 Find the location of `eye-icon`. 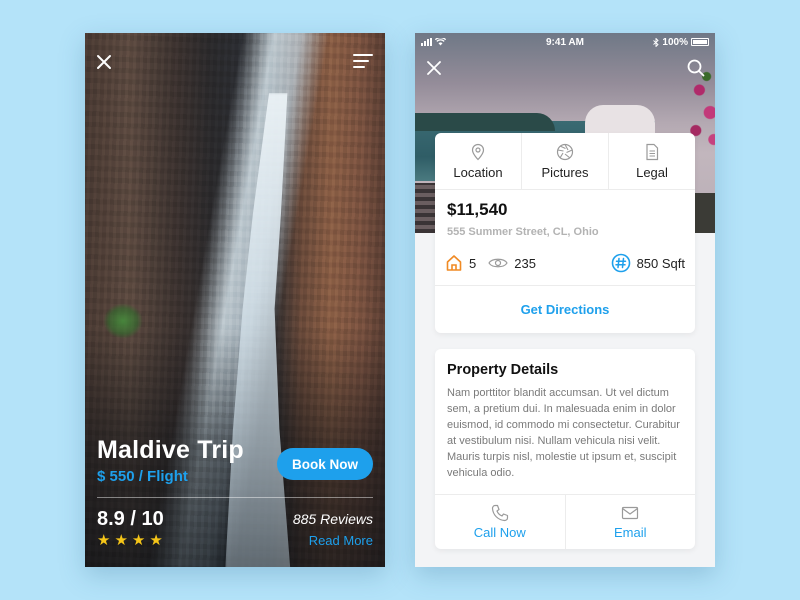

eye-icon is located at coordinates (498, 263).